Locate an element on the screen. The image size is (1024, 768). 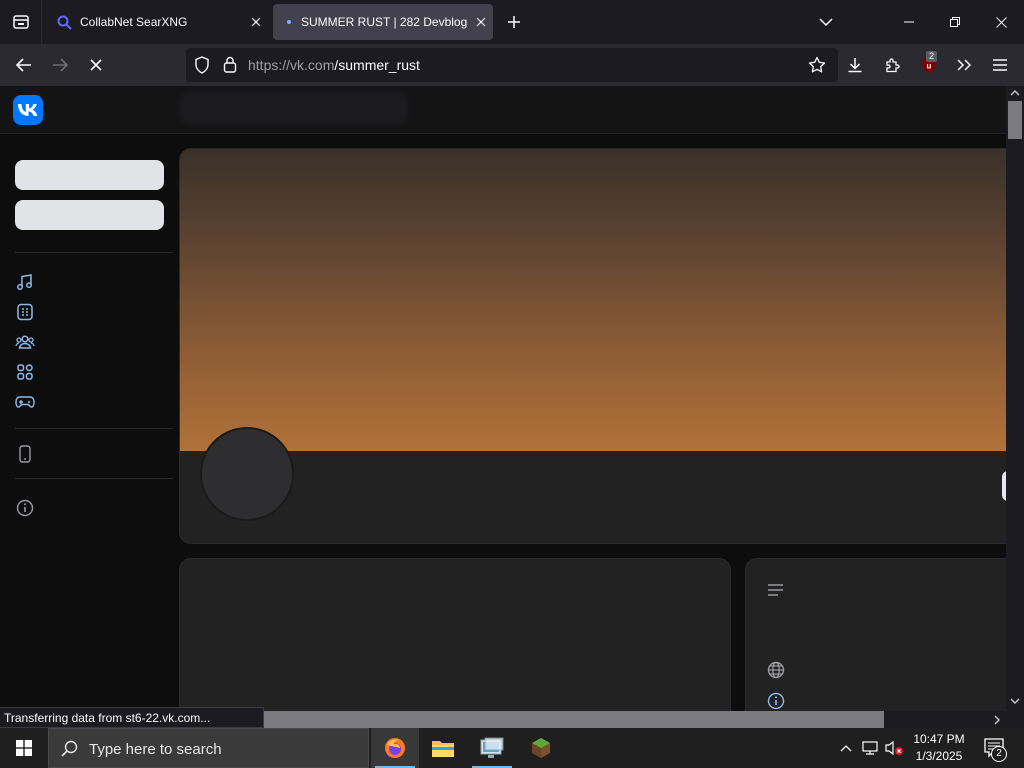
back-button is located at coordinates (24, 65).